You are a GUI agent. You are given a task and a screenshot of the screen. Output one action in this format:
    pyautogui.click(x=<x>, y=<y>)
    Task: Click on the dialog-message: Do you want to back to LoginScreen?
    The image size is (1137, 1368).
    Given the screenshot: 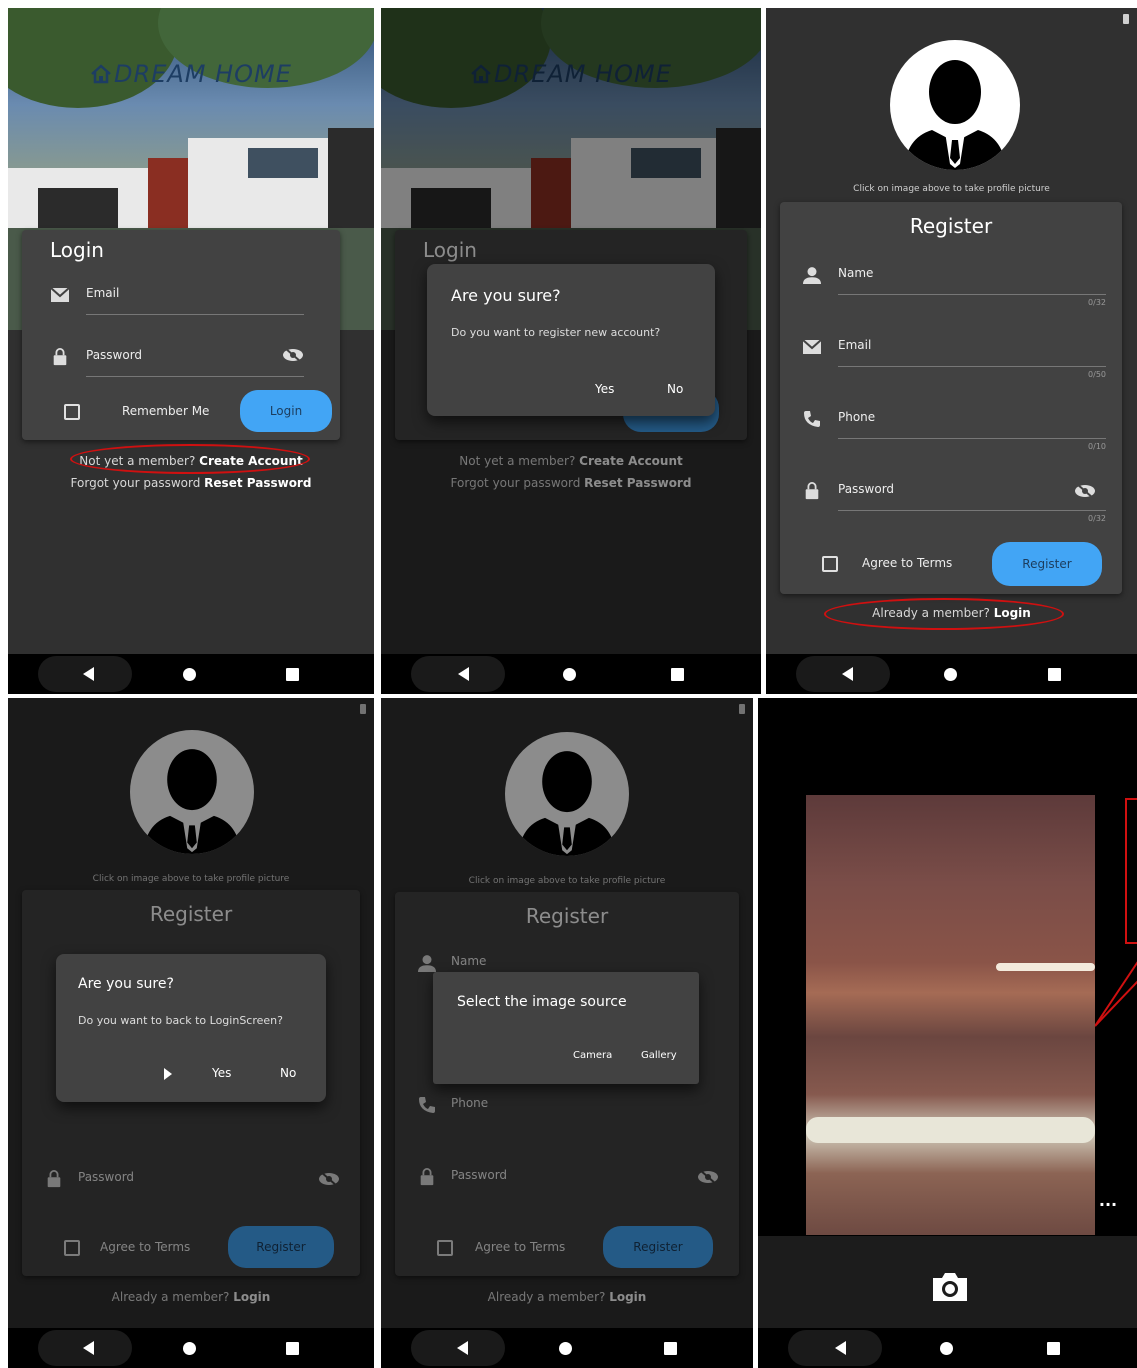 What is the action you would take?
    pyautogui.click(x=180, y=1020)
    